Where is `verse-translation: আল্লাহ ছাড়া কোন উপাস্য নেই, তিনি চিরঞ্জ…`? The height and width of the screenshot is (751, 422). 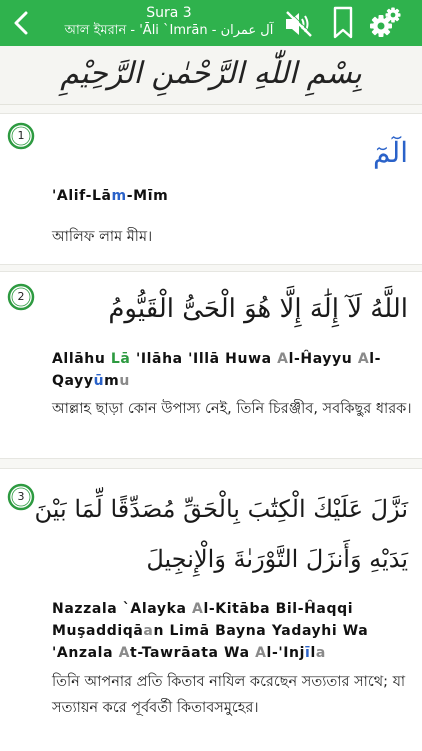 verse-translation: আল্লাহ ছাড়া কোন উপাস্য নেই, তিনি চিরঞ্জ… is located at coordinates (232, 409).